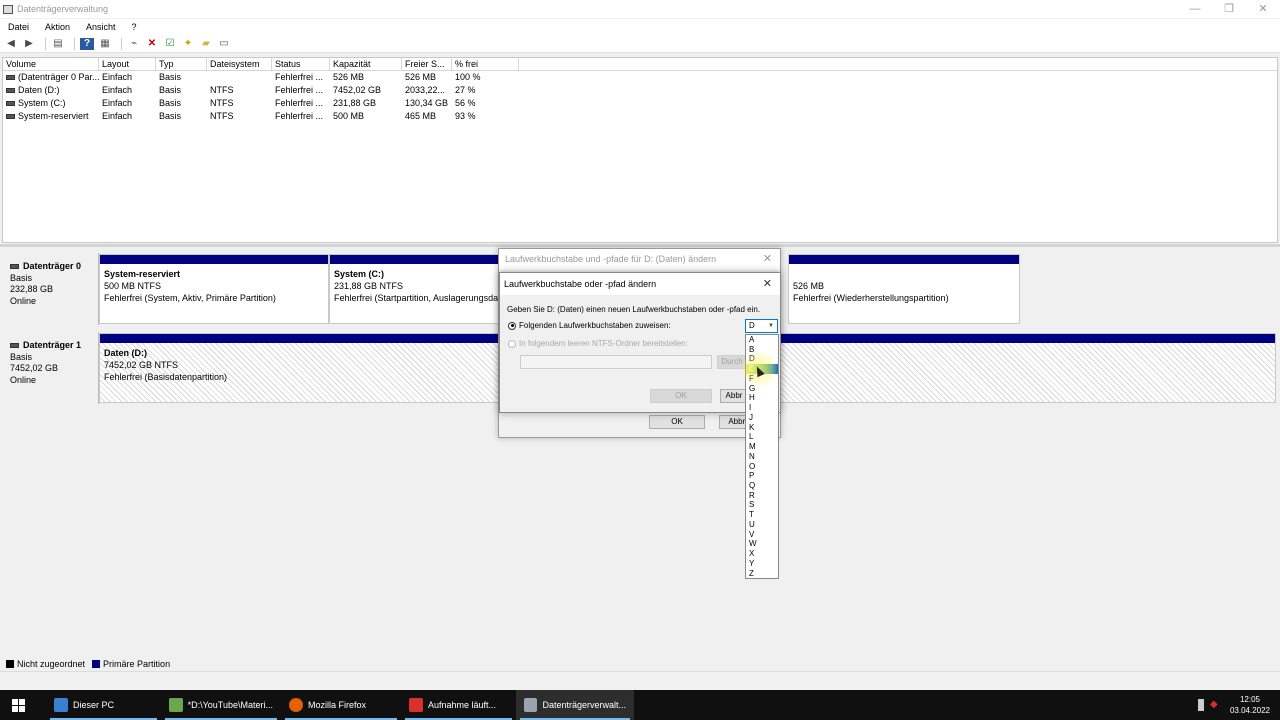 Image resolution: width=1280 pixels, height=720 pixels. What do you see at coordinates (762, 408) in the screenshot?
I see `drive-letter-option: I` at bounding box center [762, 408].